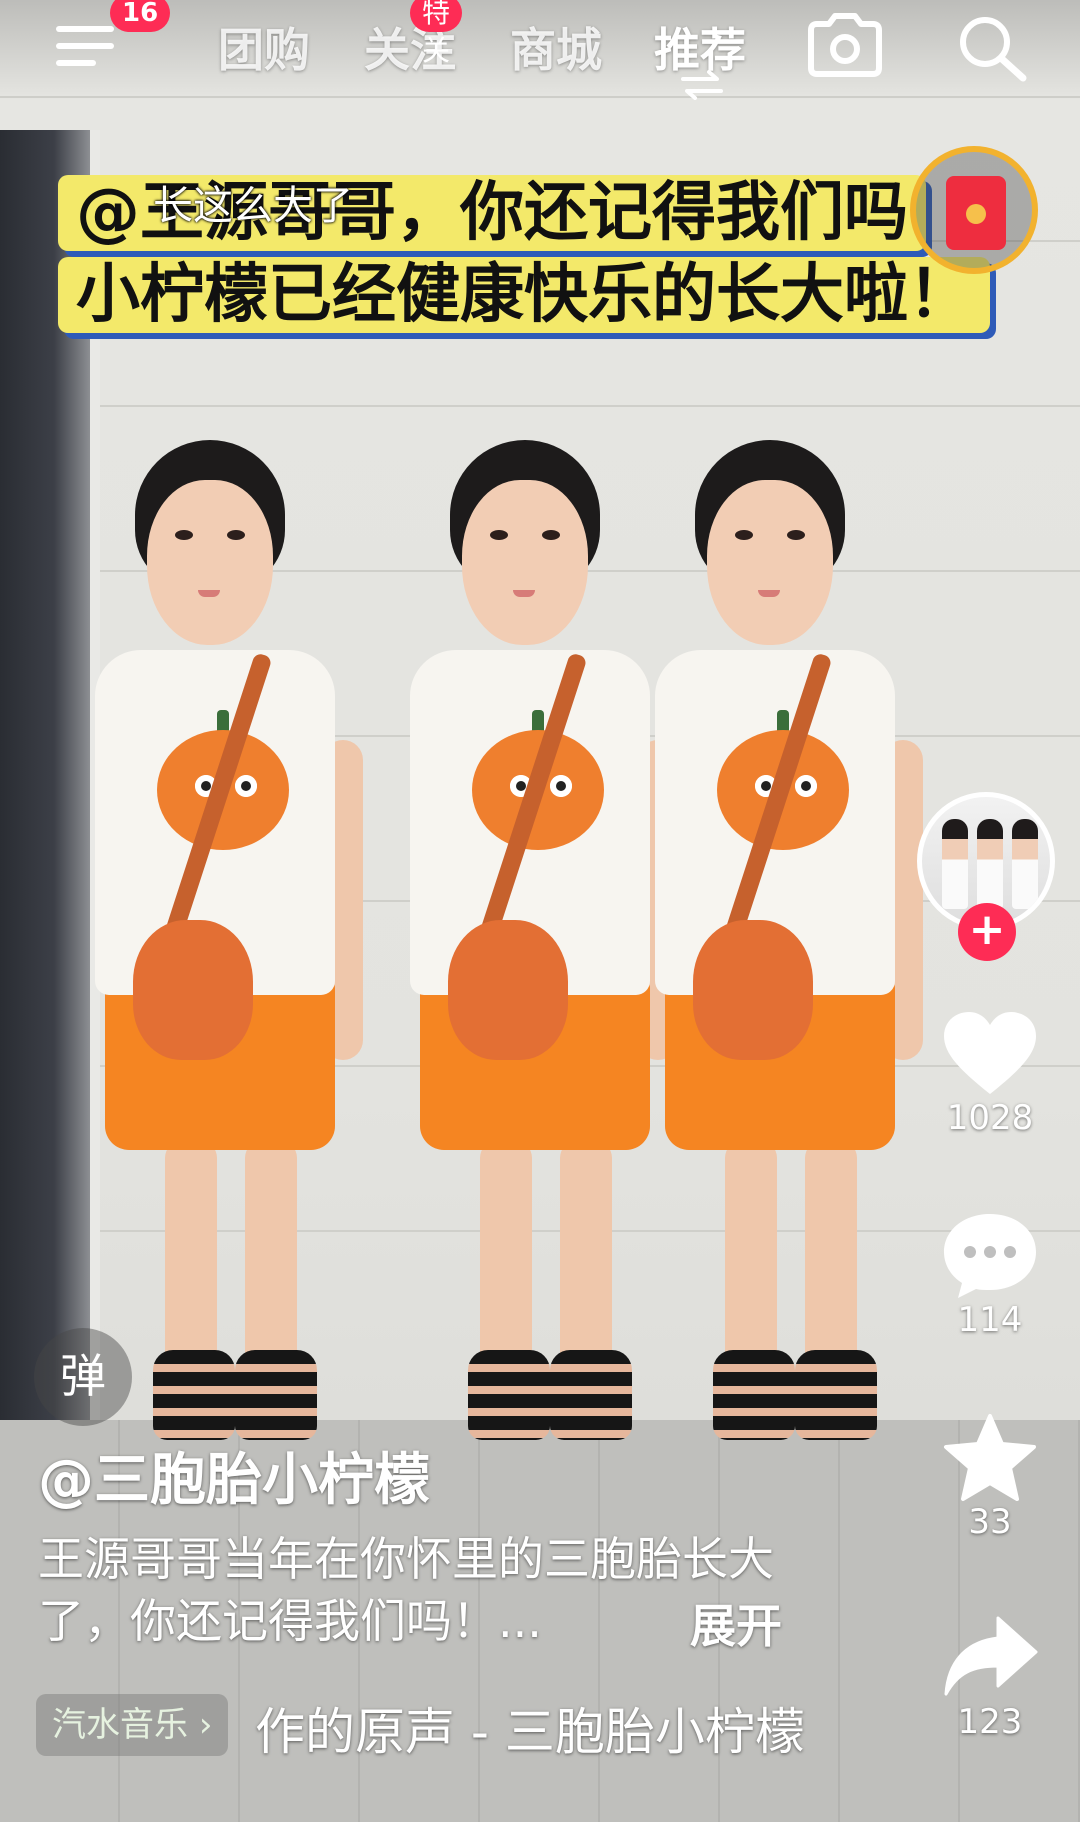 This screenshot has height=1822, width=1080. I want to click on music-app-tag: 汽水音乐 ›, so click(132, 1725).